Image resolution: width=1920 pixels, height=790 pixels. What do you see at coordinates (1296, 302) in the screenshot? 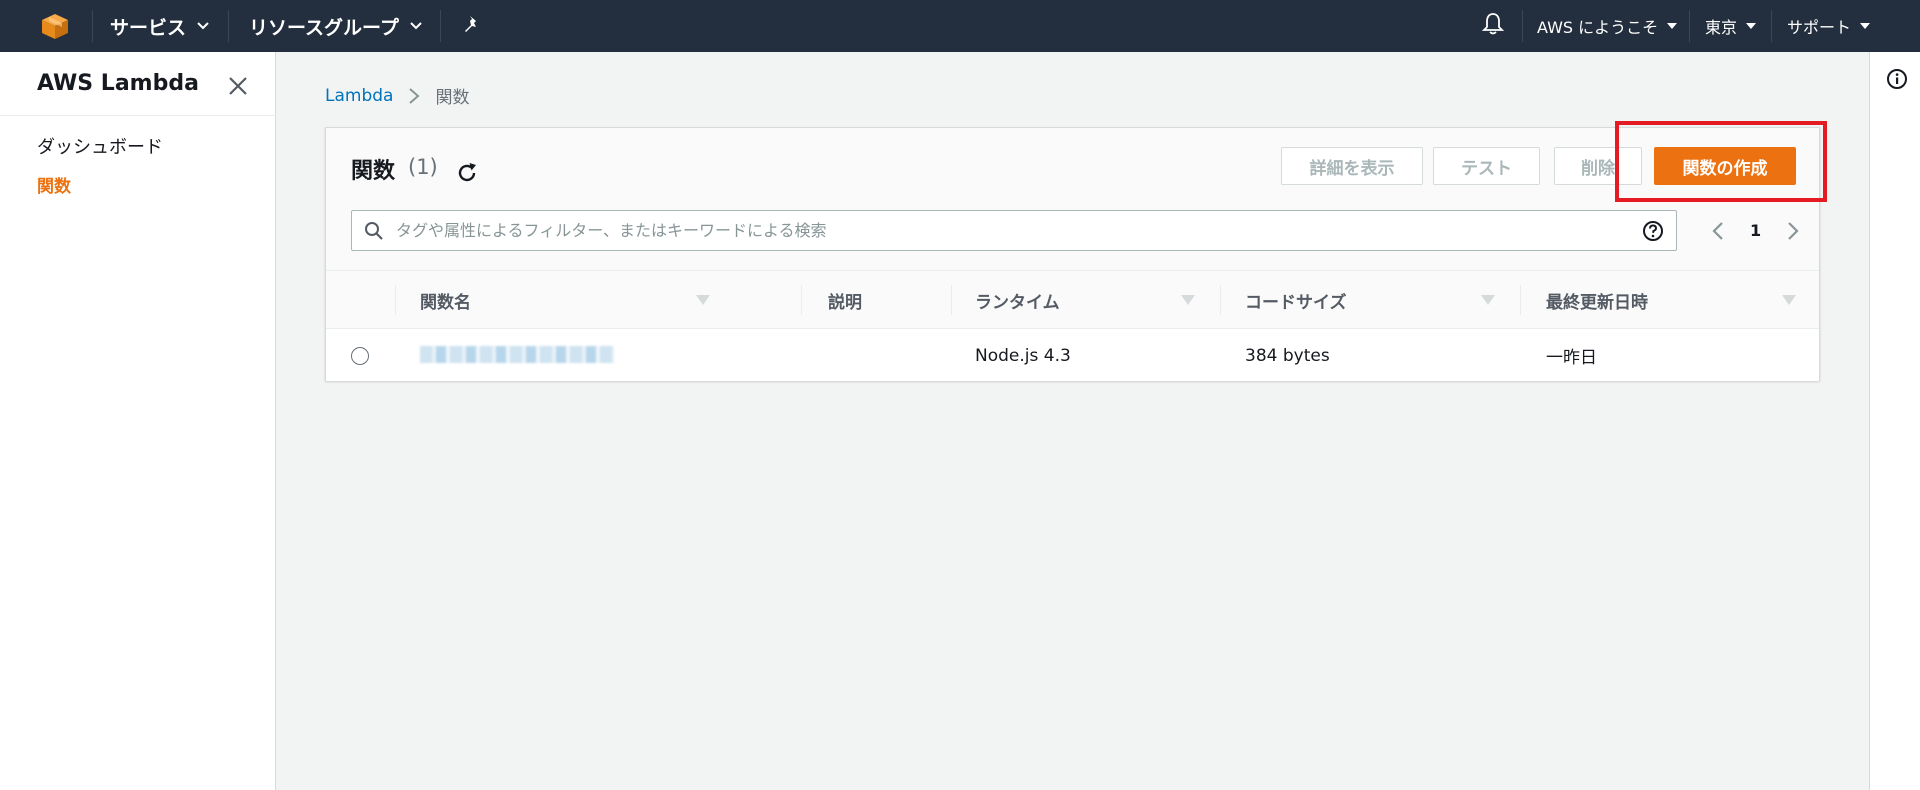
I see `column-header-label: コードサイズ` at bounding box center [1296, 302].